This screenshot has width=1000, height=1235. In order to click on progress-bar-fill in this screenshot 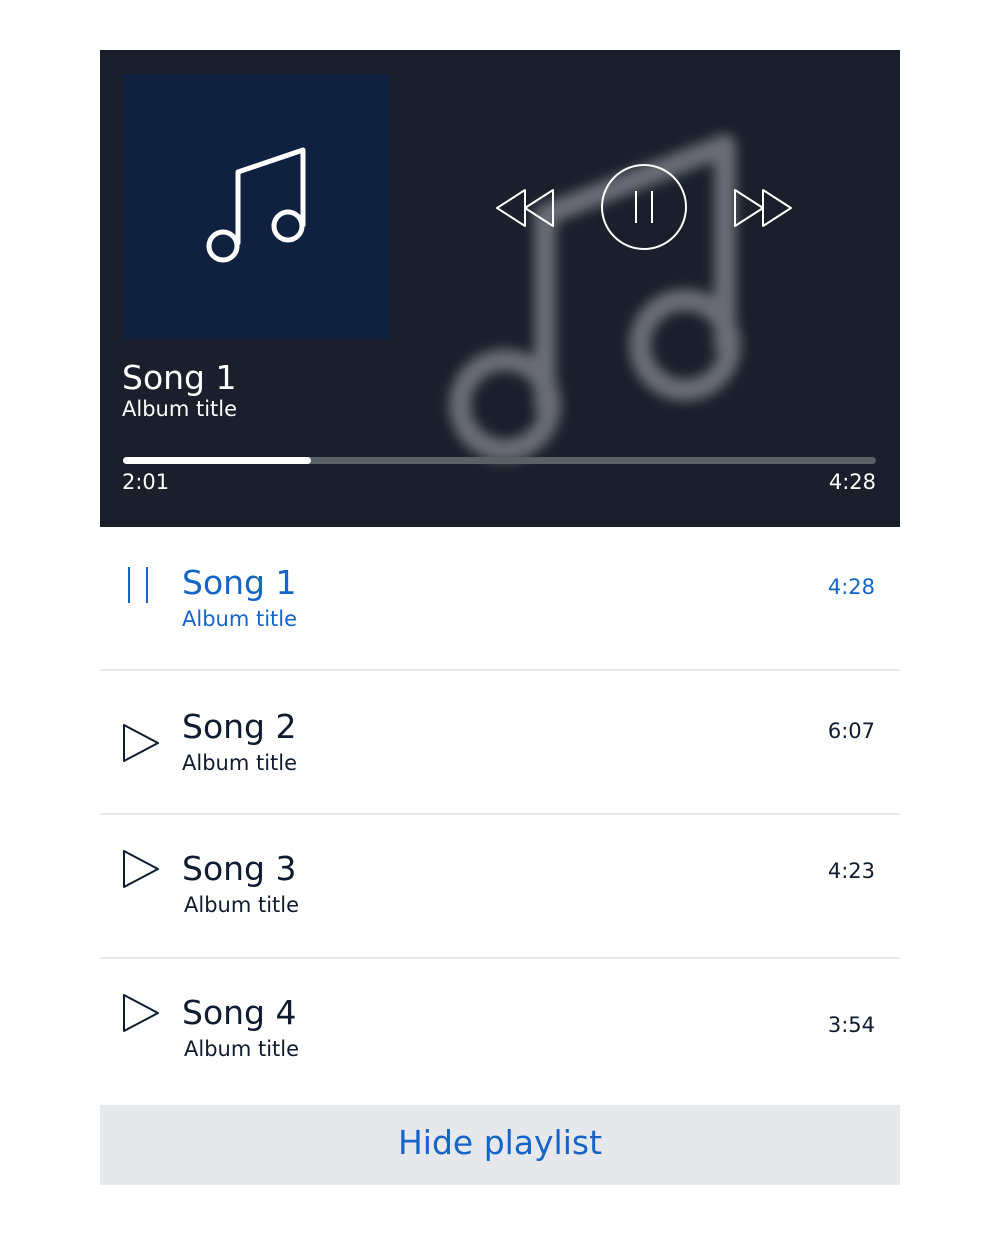, I will do `click(217, 460)`.